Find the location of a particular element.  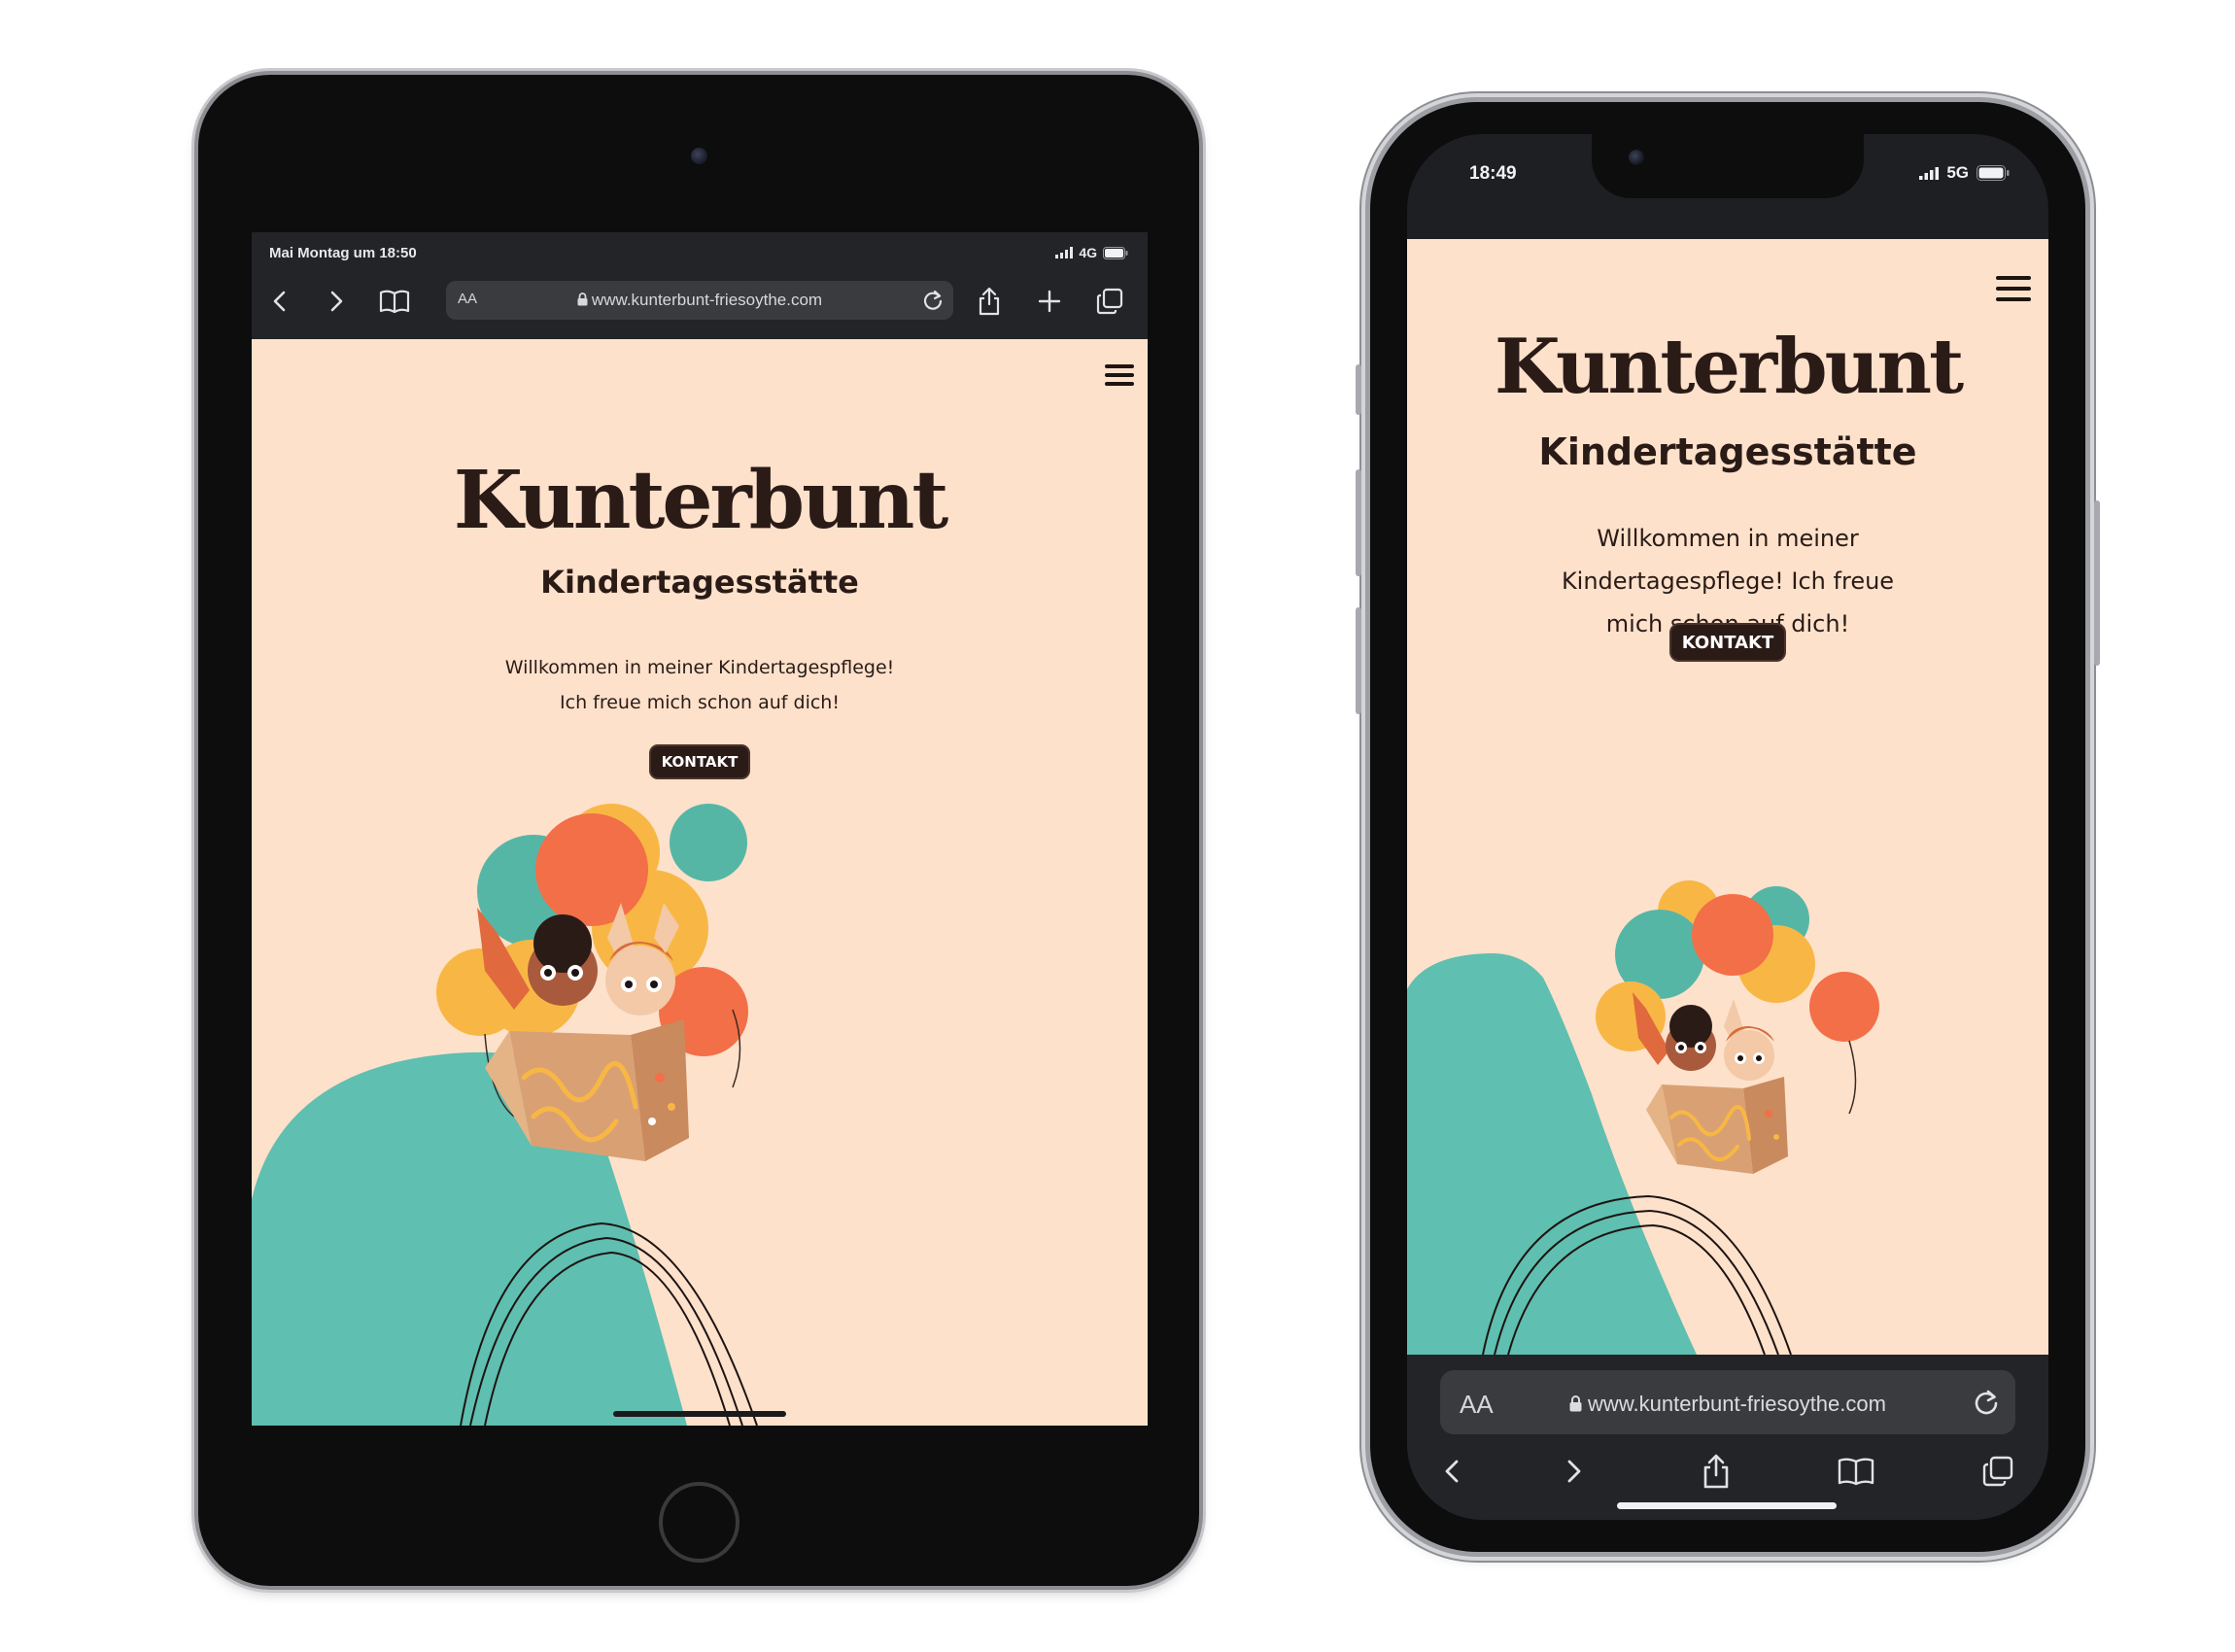

browser-toolbar is located at coordinates (1728, 1473).